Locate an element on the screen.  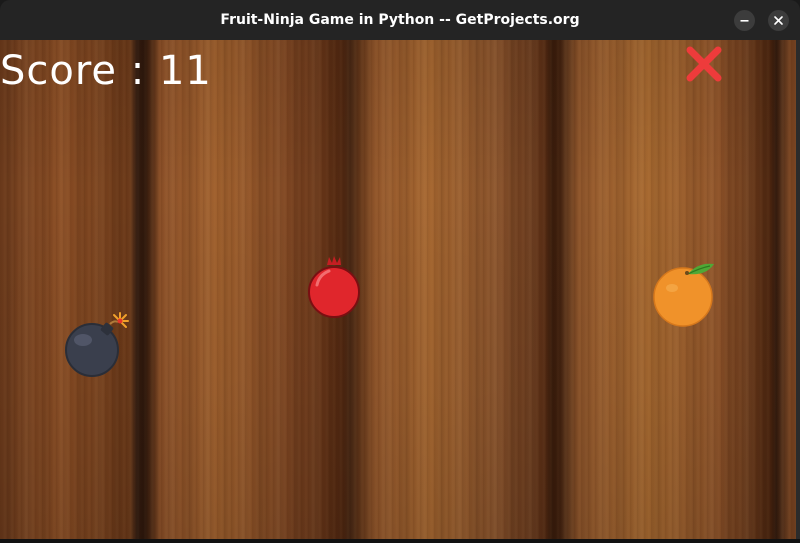
window-bottom-edge is located at coordinates (400, 541).